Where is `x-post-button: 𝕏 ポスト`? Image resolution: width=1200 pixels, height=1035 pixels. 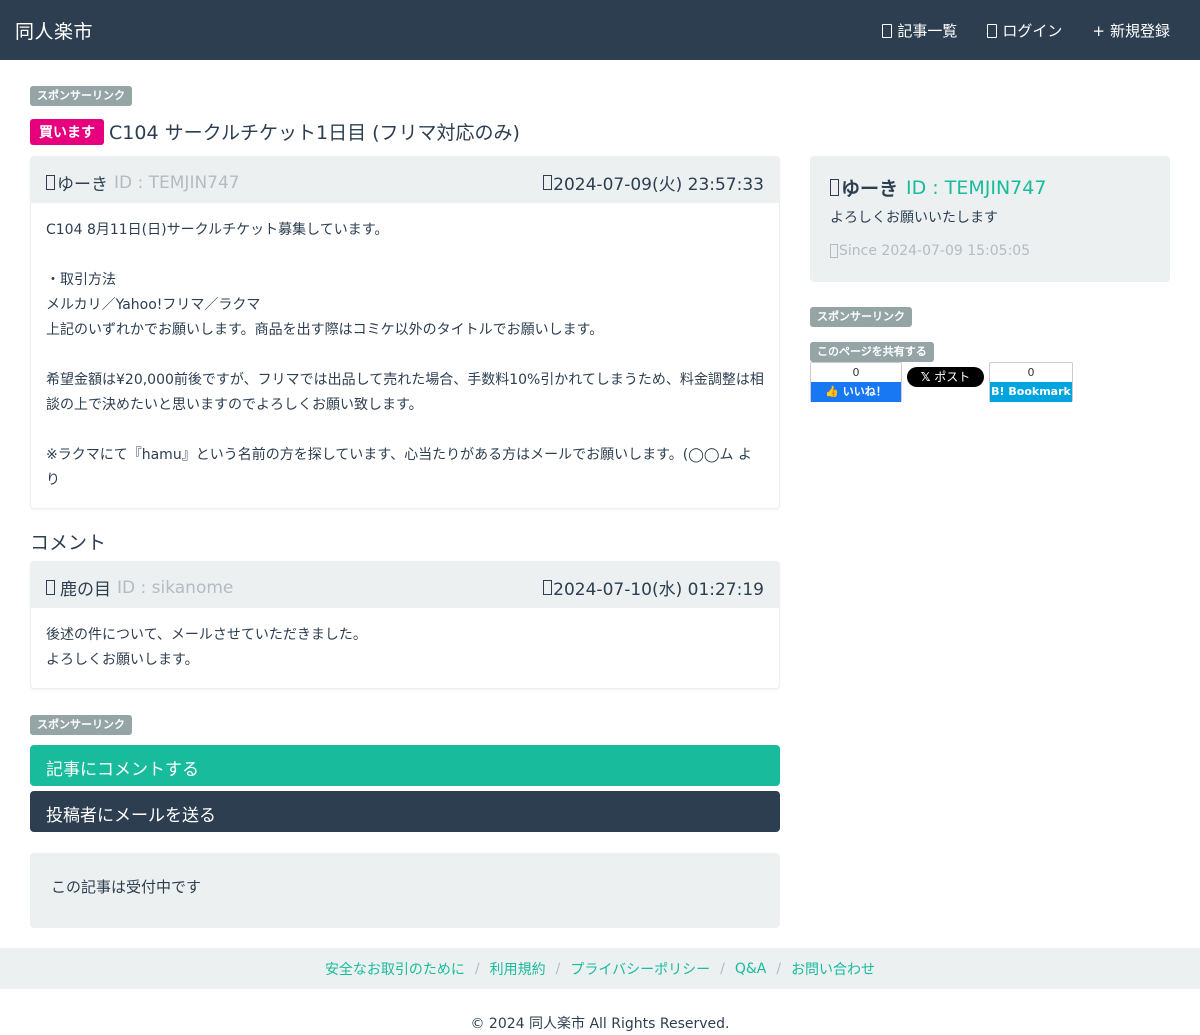 x-post-button: 𝕏 ポスト is located at coordinates (945, 377).